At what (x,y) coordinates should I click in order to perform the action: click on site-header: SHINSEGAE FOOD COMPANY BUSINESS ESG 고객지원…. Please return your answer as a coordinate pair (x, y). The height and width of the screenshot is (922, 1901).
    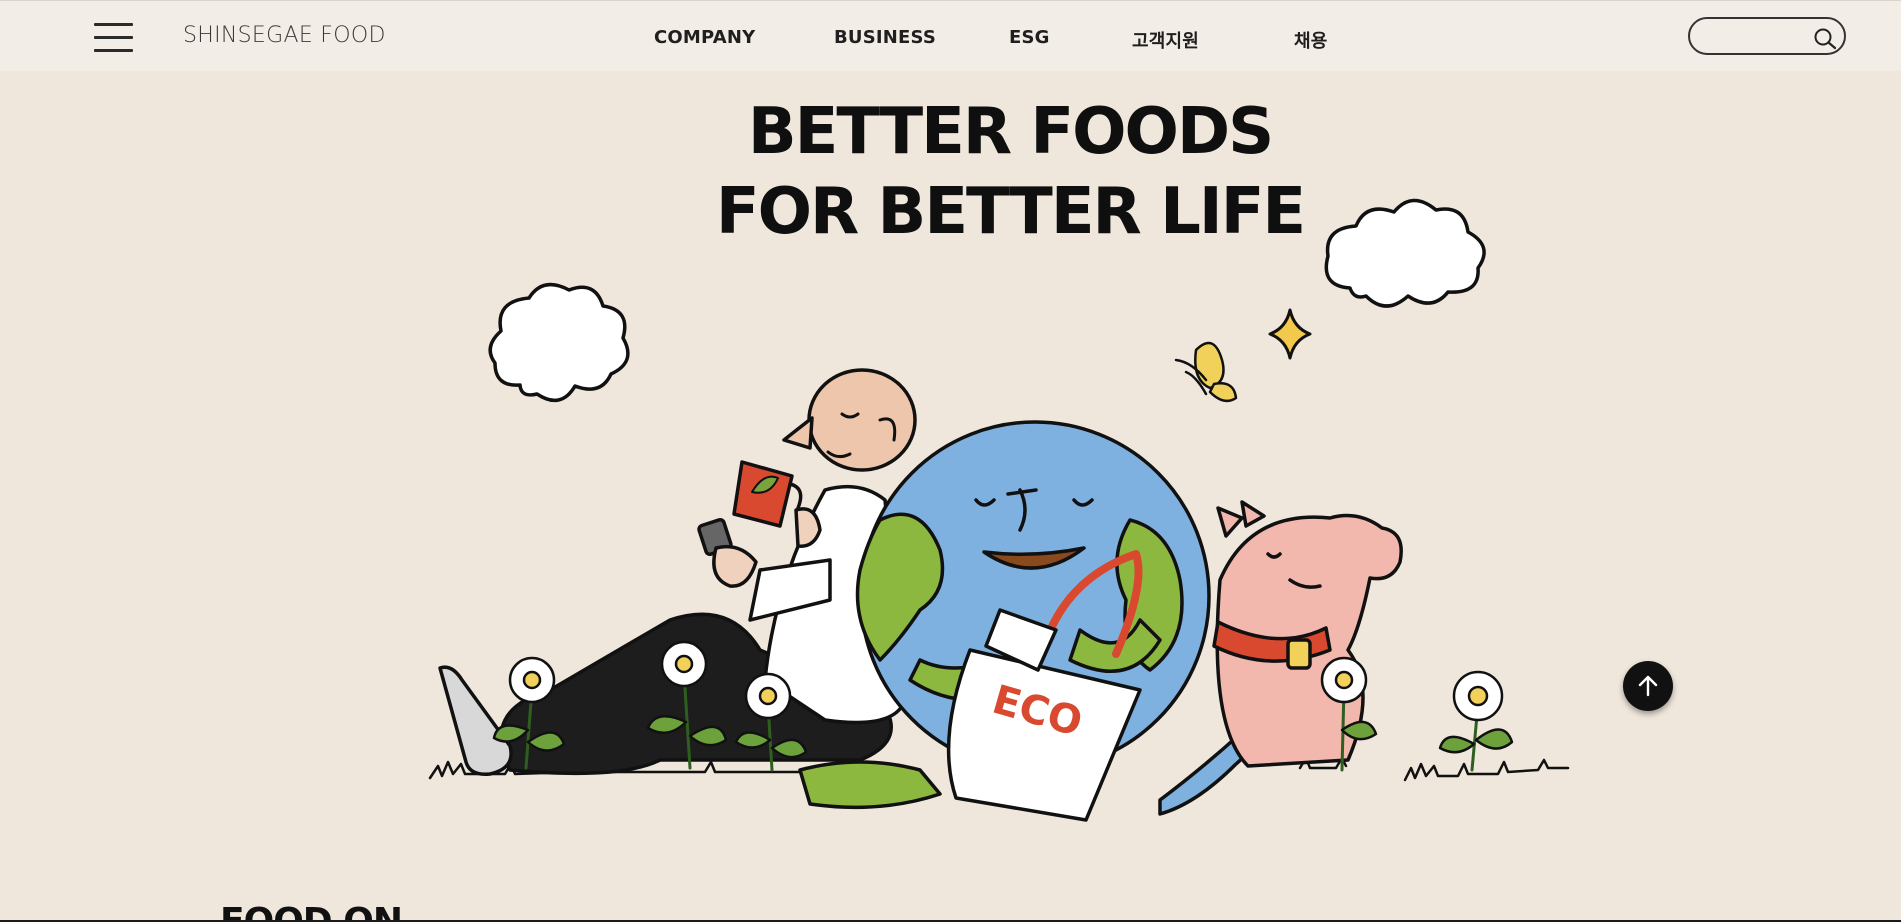
    Looking at the image, I should click on (950, 35).